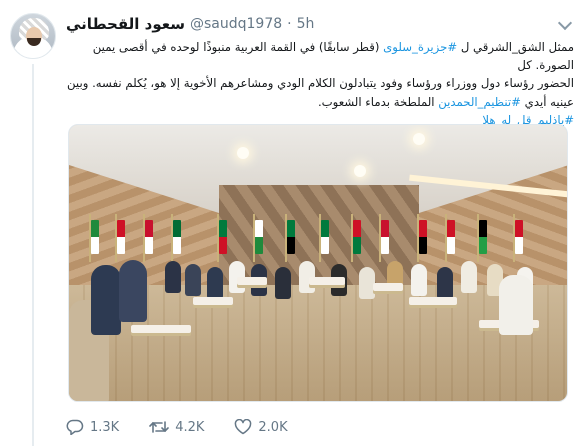  Describe the element at coordinates (34, 42) in the screenshot. I see `avatar-beard` at that location.